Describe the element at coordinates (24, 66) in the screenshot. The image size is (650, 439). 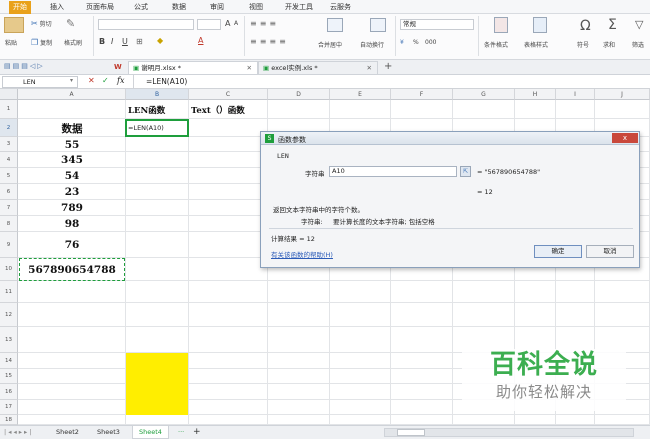
I see `quick-access-icons: ▤▤▤◁▷` at that location.